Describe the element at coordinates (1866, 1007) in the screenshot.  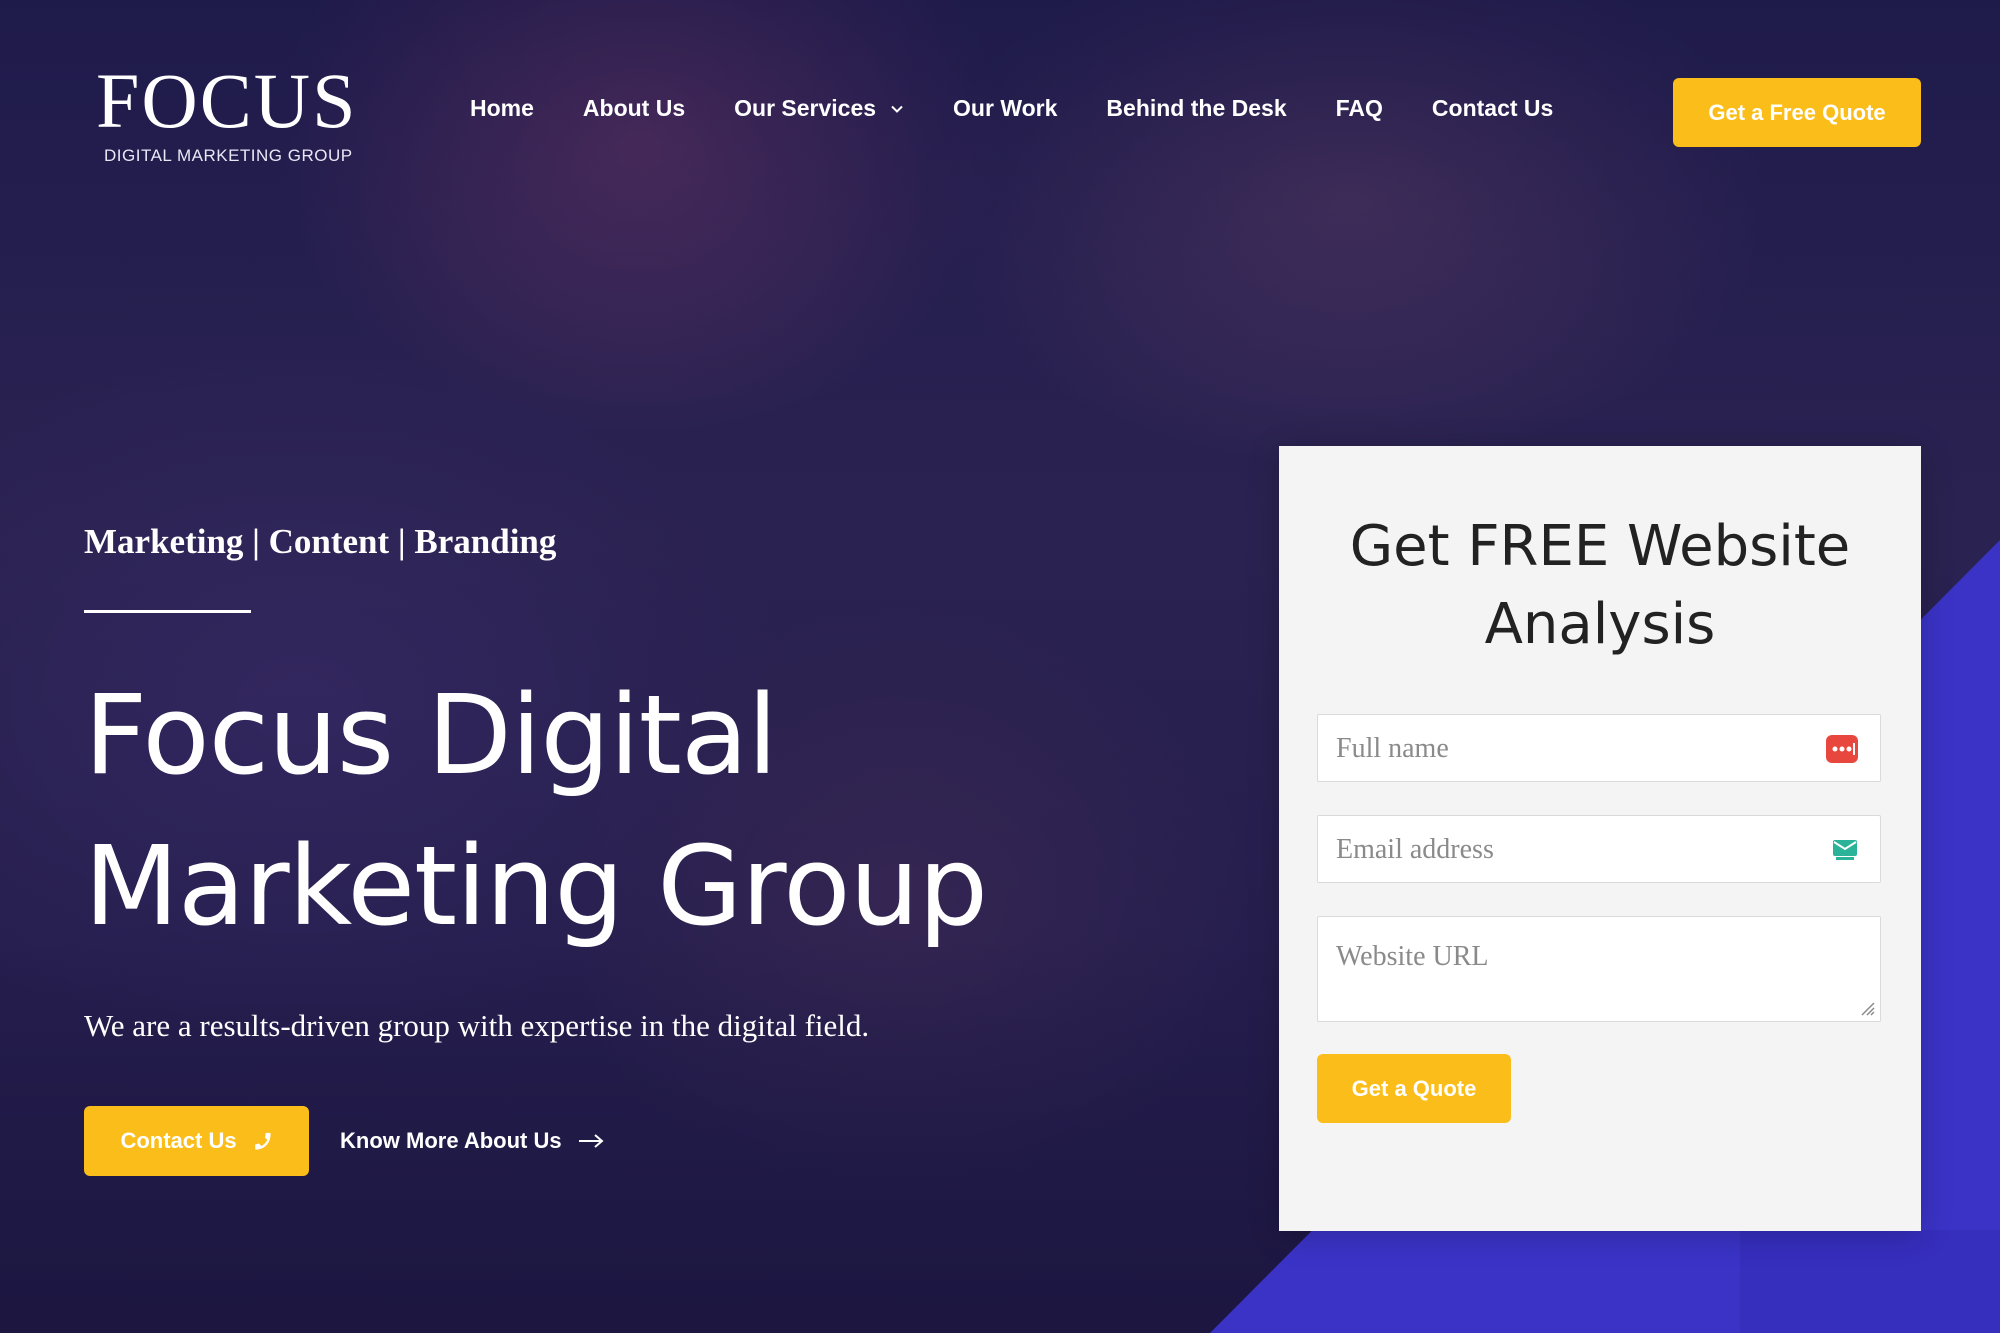
I see `resize-handle-icon` at that location.